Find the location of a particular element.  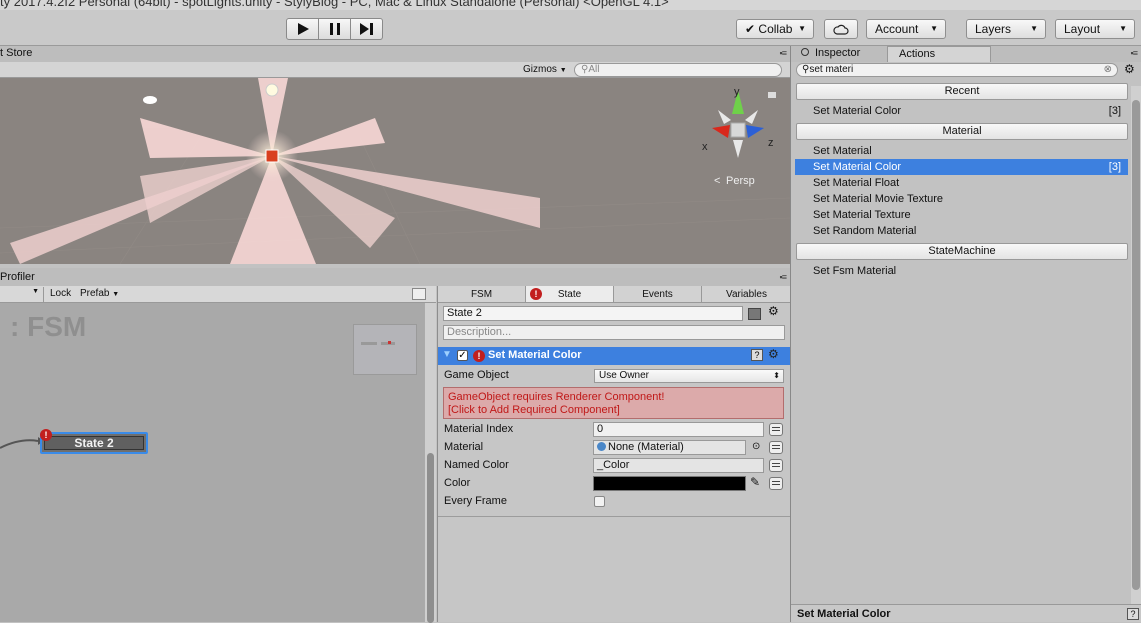

action-item: Set Material Movie Texture is located at coordinates (961, 199).